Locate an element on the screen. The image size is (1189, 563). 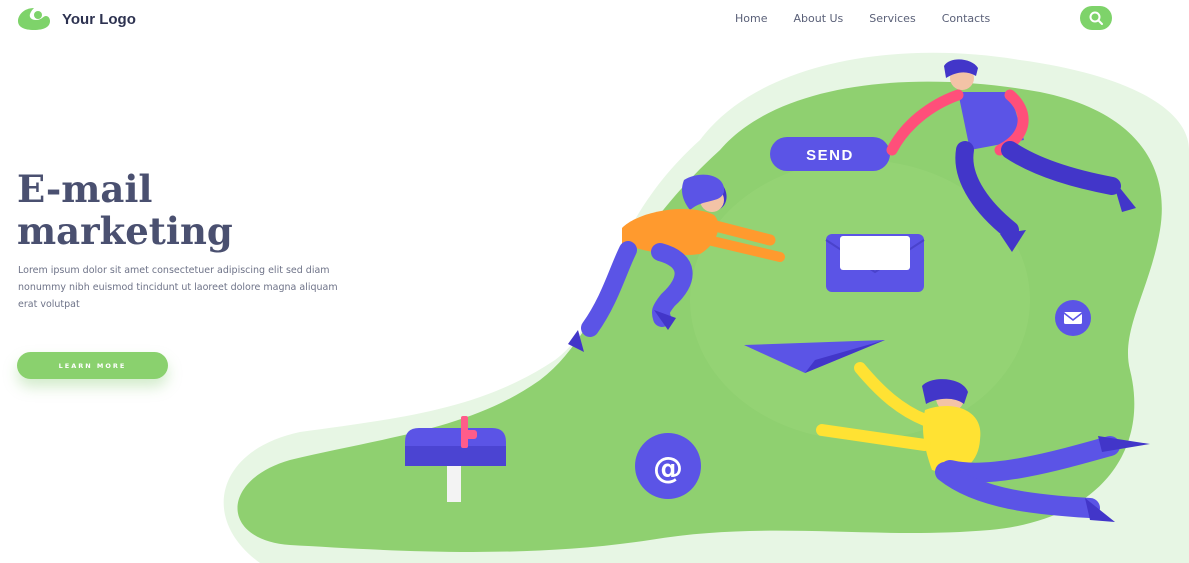
learn-more-button: LEARN MORE is located at coordinates (92, 365).